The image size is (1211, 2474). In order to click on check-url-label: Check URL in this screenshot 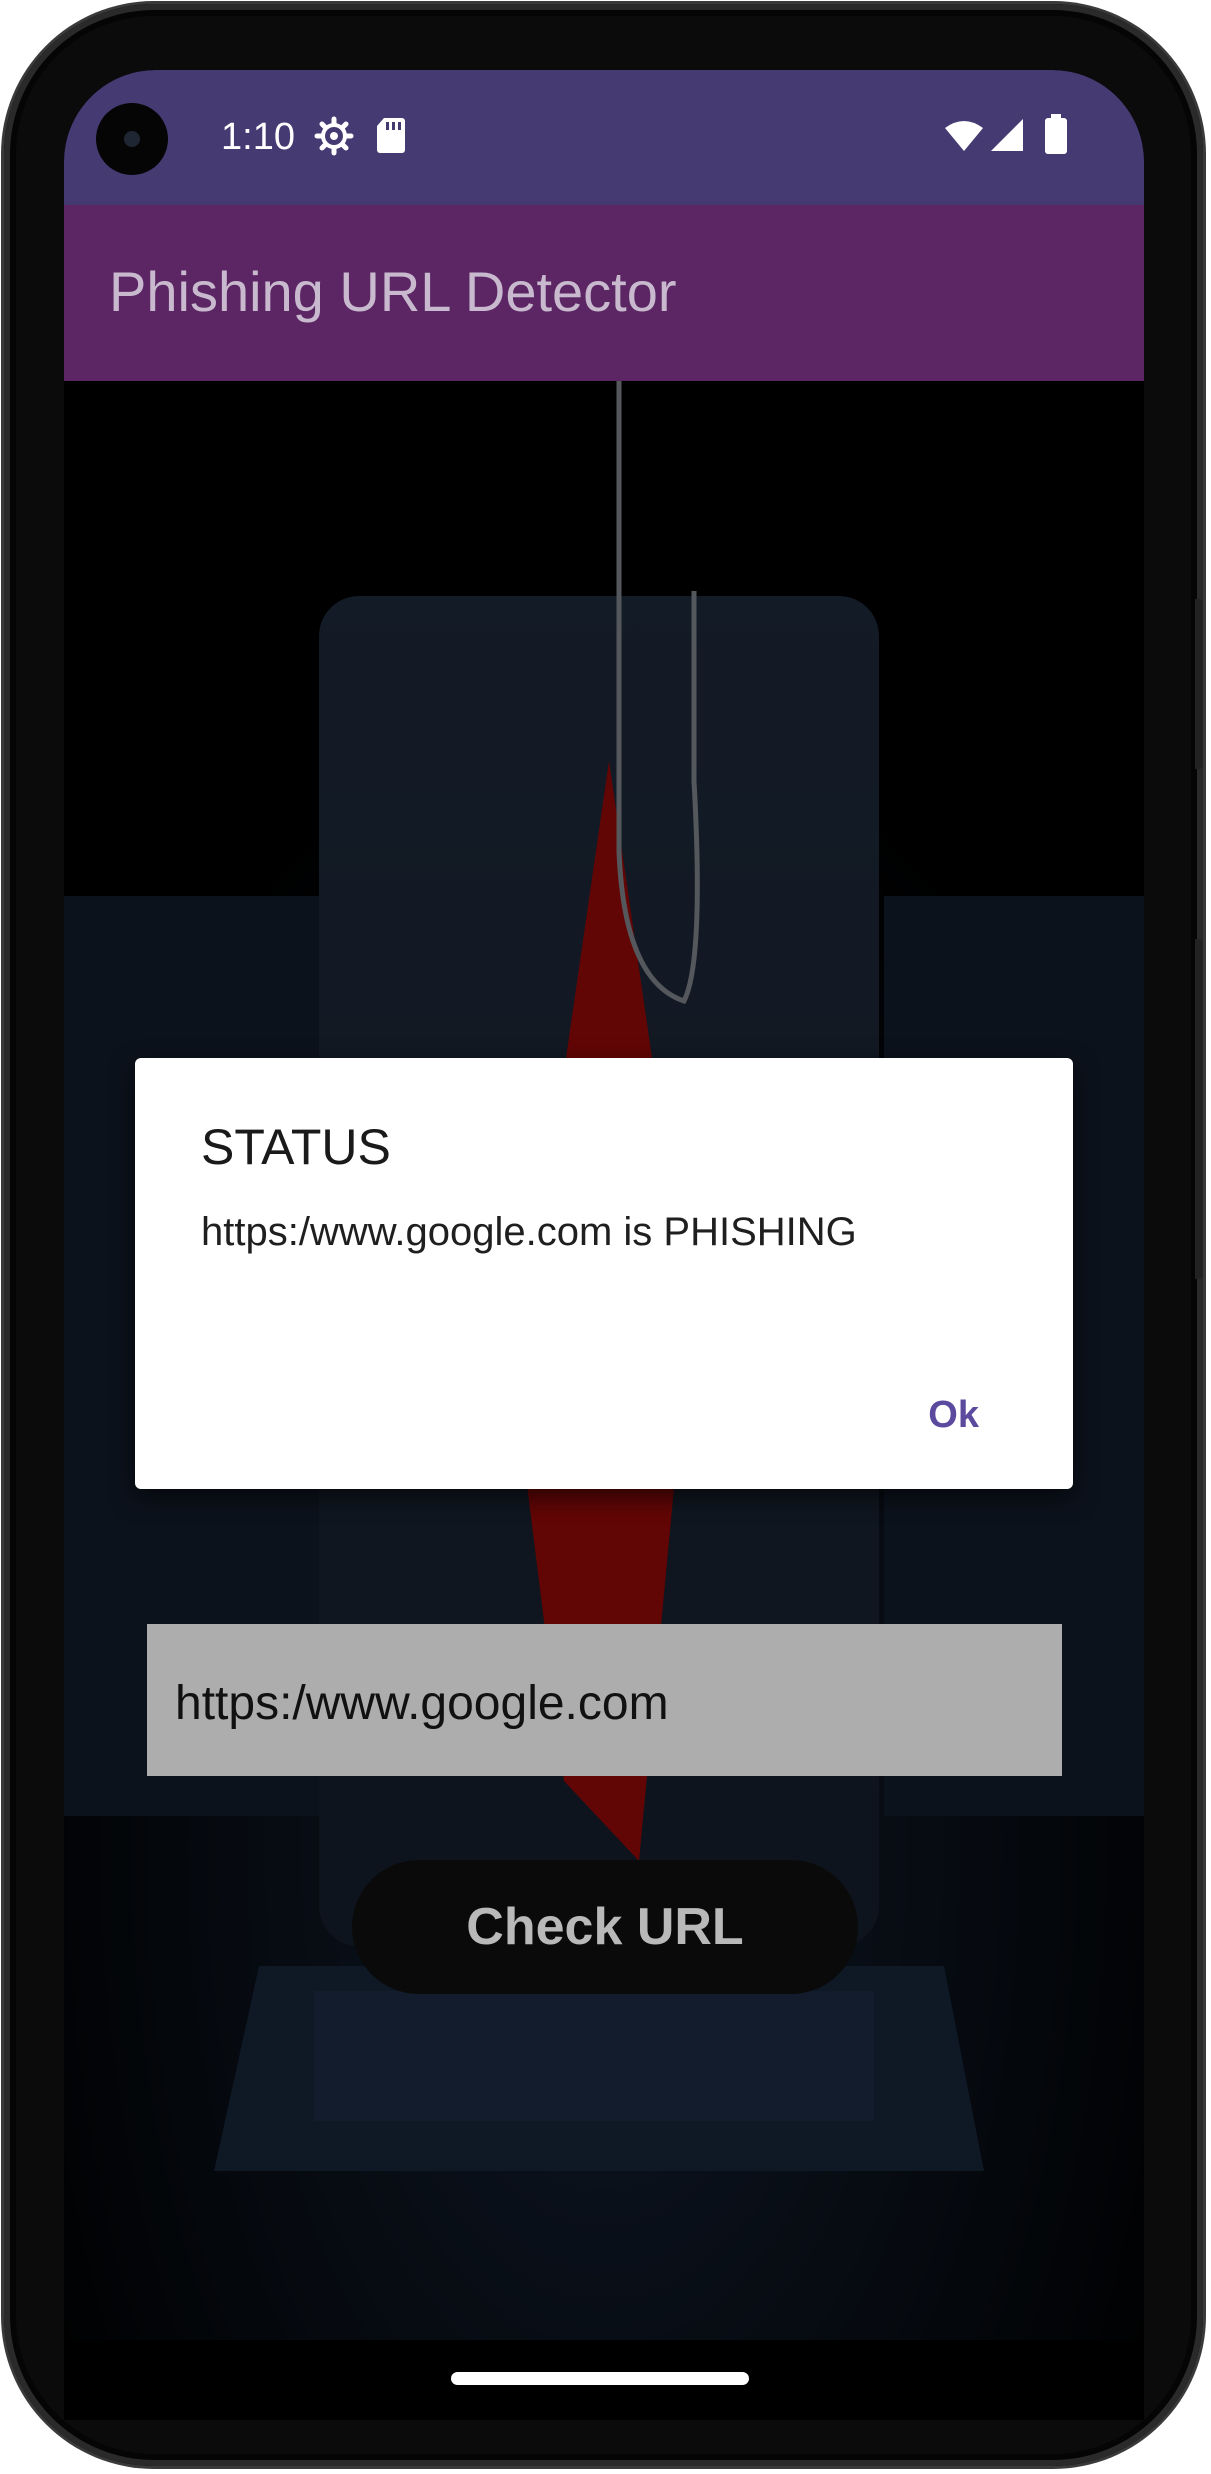, I will do `click(605, 1927)`.